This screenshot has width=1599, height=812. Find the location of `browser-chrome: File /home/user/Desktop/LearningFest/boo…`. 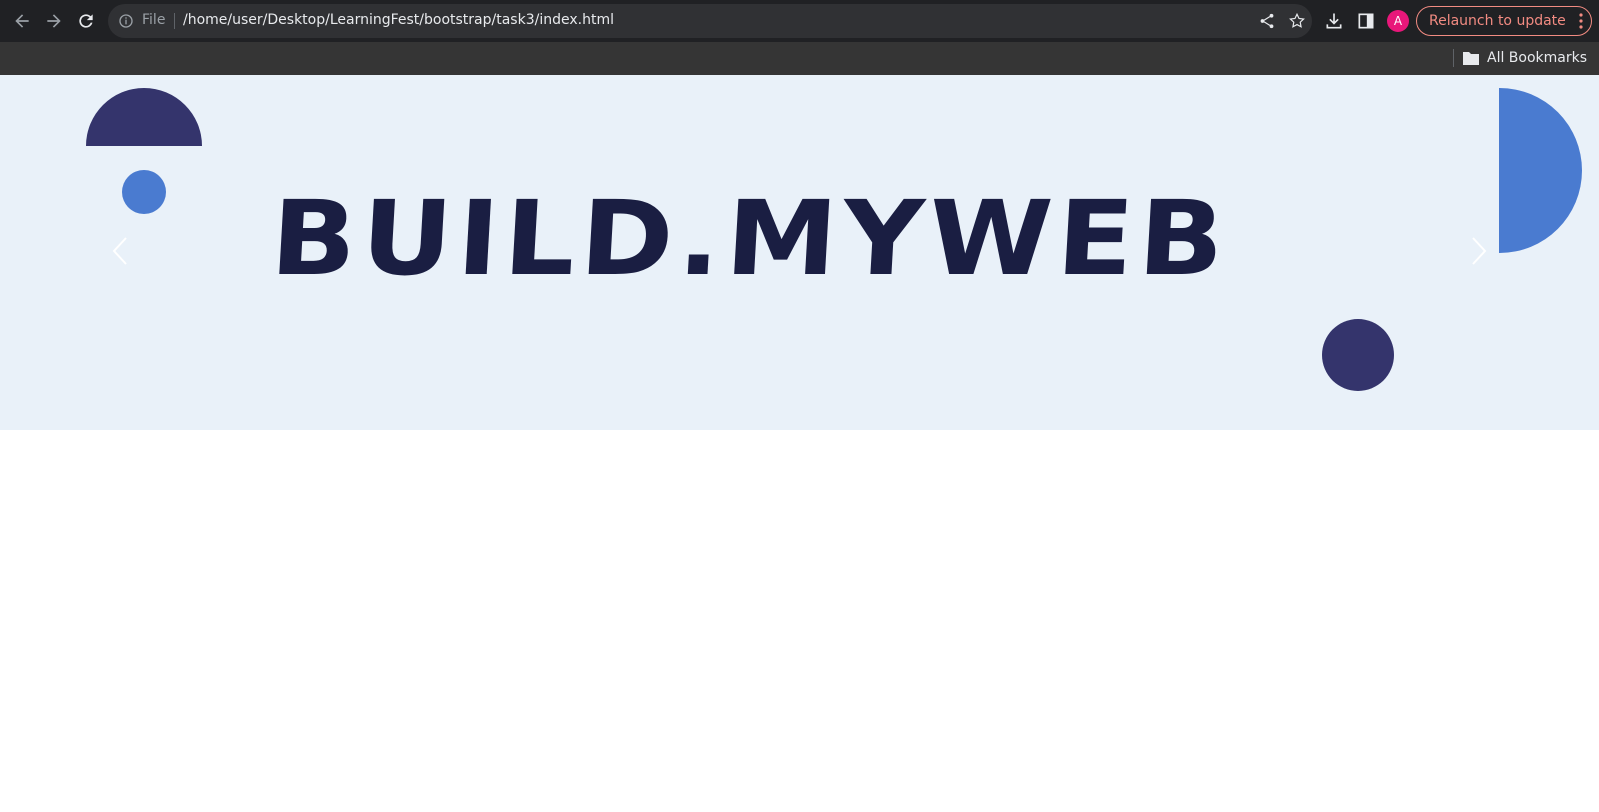

browser-chrome: File /home/user/Desktop/LearningFest/boo… is located at coordinates (799, 37).